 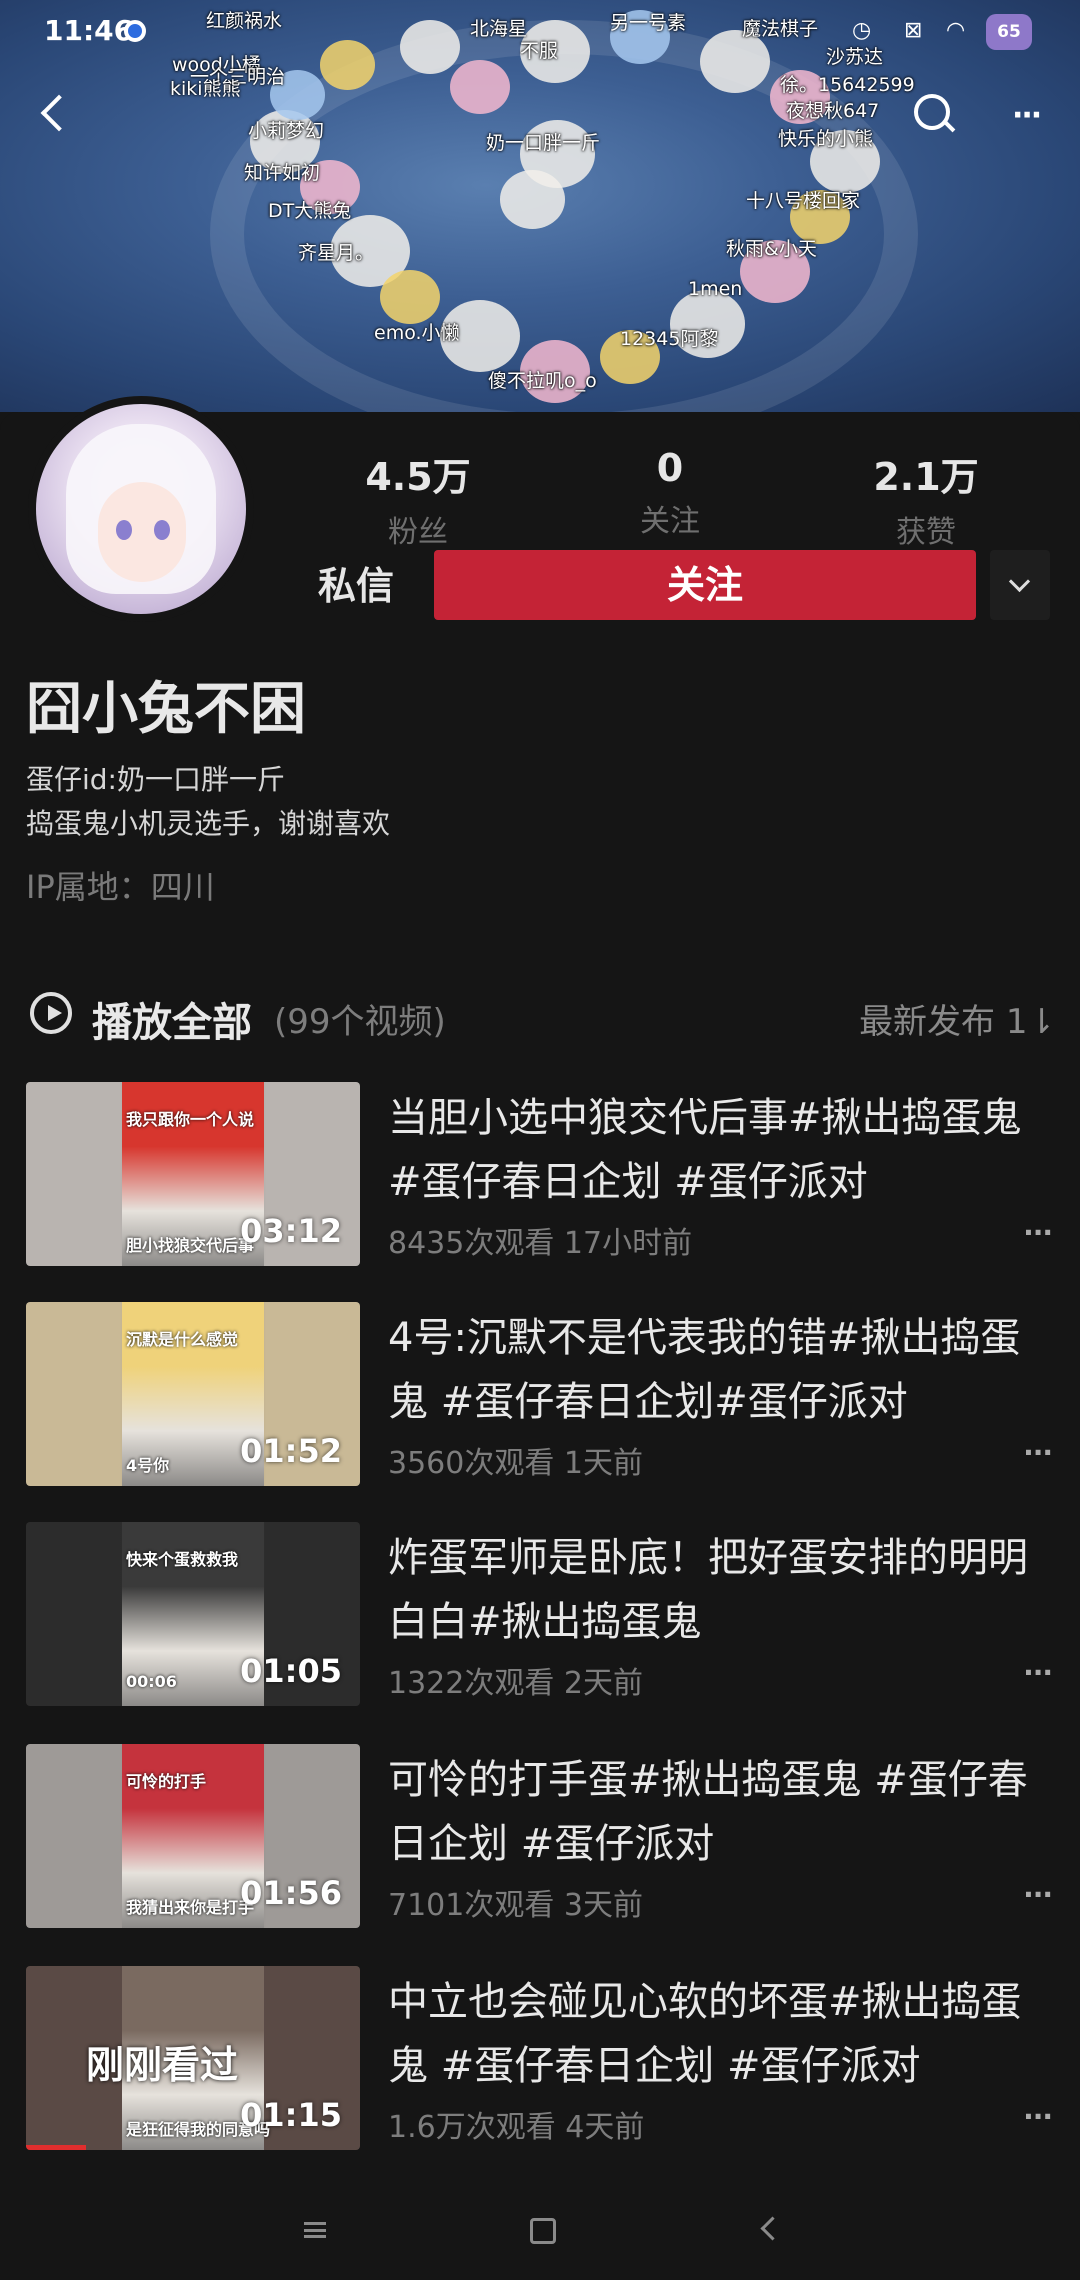 What do you see at coordinates (471, 1243) in the screenshot?
I see `video-views: 8435次观看` at bounding box center [471, 1243].